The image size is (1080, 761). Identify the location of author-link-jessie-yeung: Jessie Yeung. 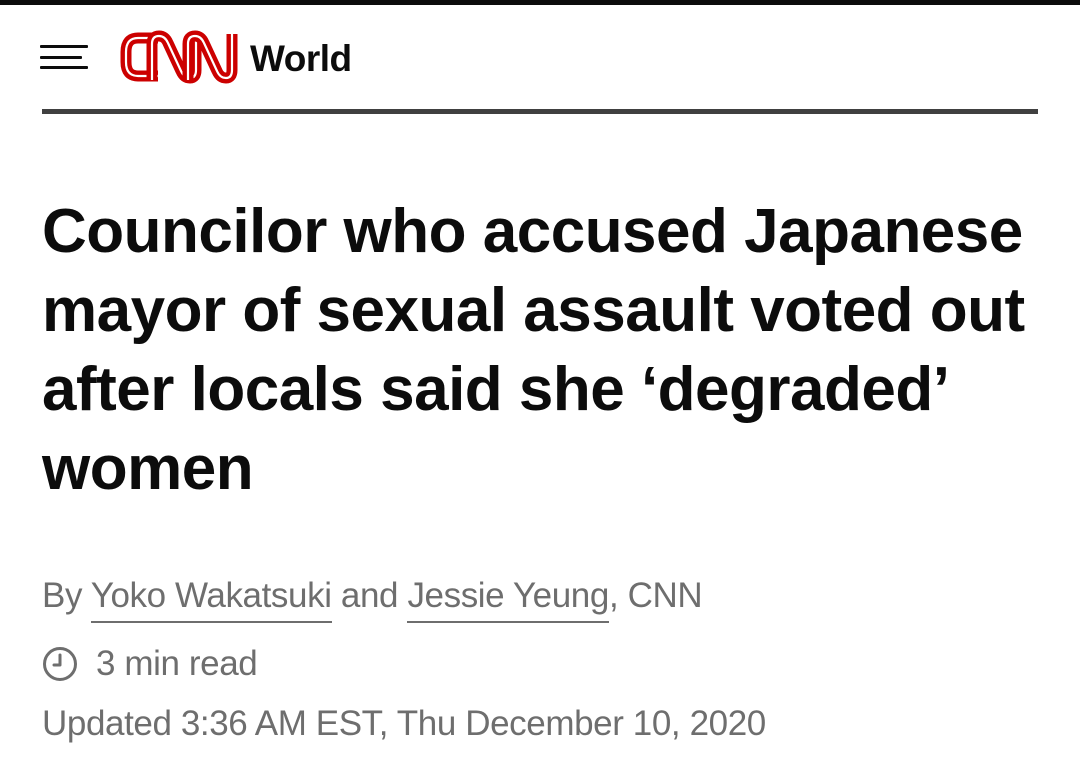
(508, 599).